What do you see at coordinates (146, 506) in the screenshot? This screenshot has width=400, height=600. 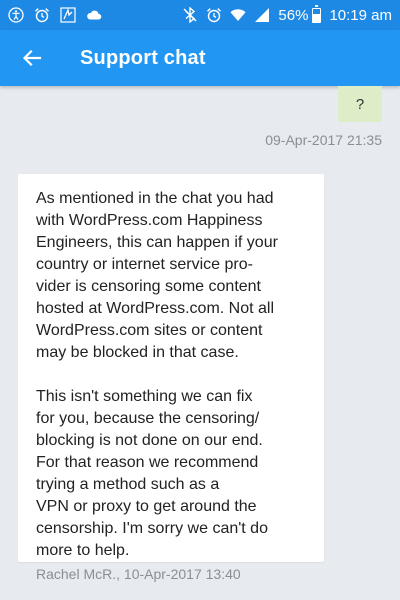 I see `message-line: VPN or proxy to get around the` at bounding box center [146, 506].